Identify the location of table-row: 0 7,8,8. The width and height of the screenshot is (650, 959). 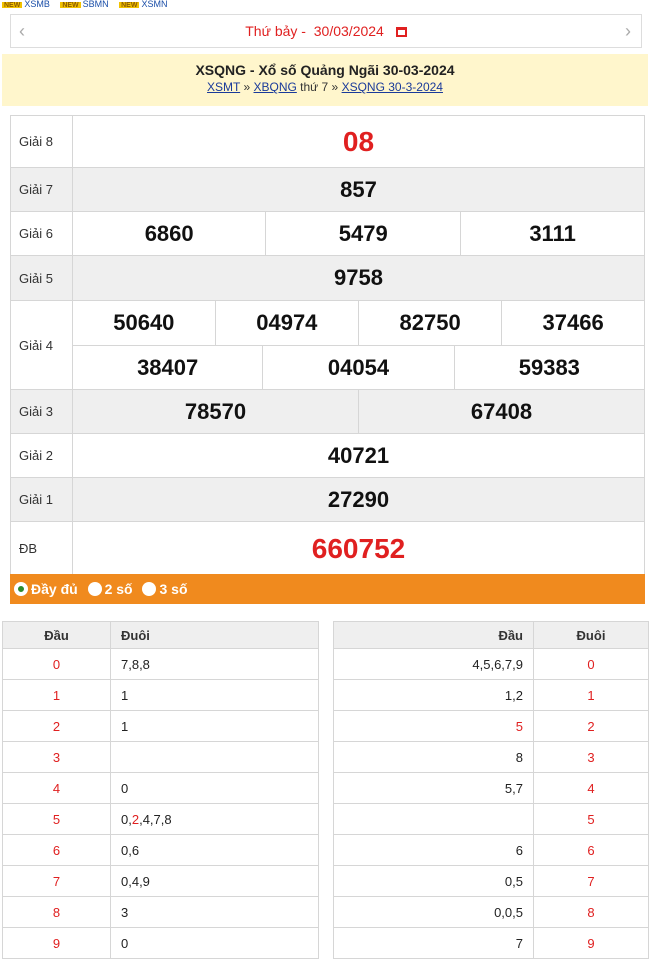
(160, 664).